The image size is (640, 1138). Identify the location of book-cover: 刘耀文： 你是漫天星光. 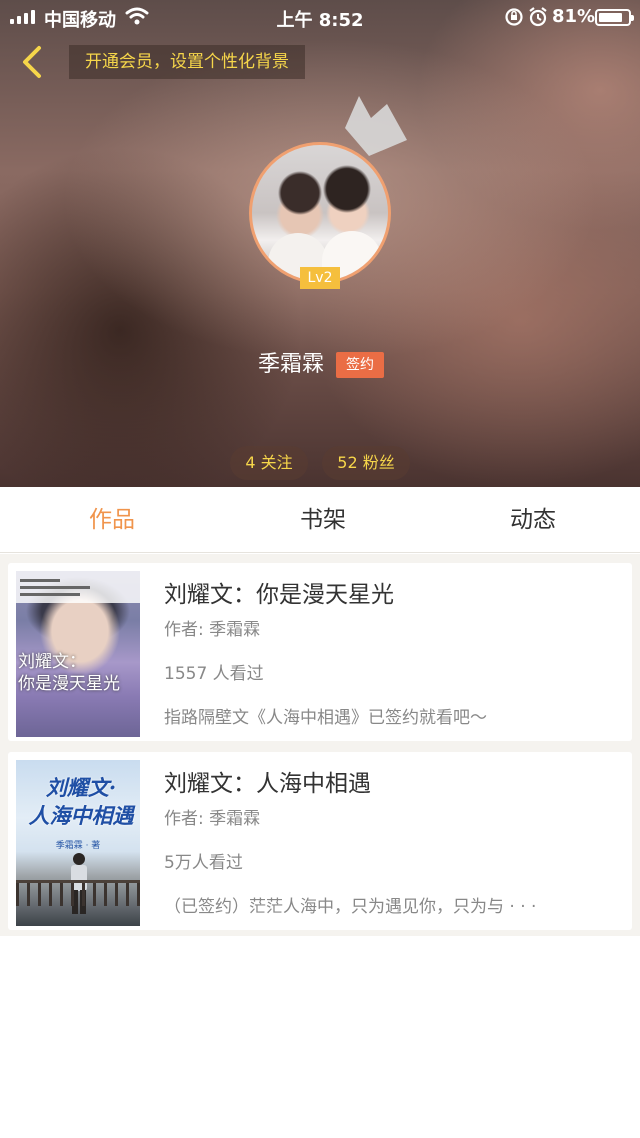
(78, 654).